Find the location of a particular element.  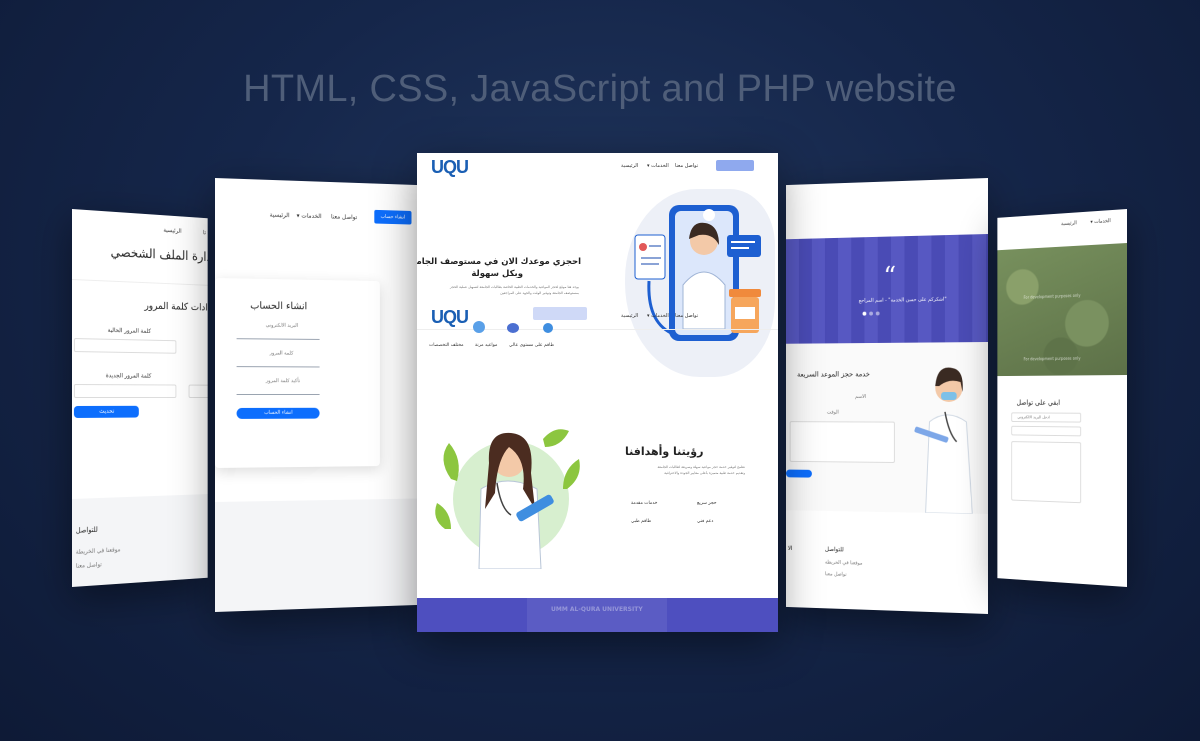

signup-submit-button: انشاء الحساب is located at coordinates (278, 413).